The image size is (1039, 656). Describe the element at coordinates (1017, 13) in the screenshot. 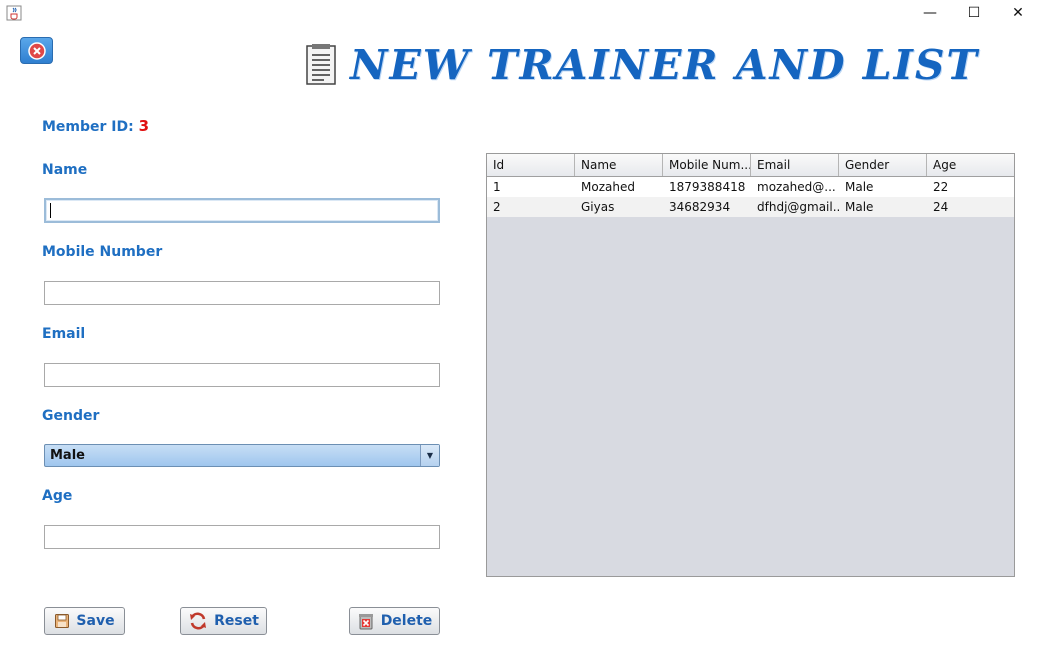

I see `window-close-button: ✕` at that location.